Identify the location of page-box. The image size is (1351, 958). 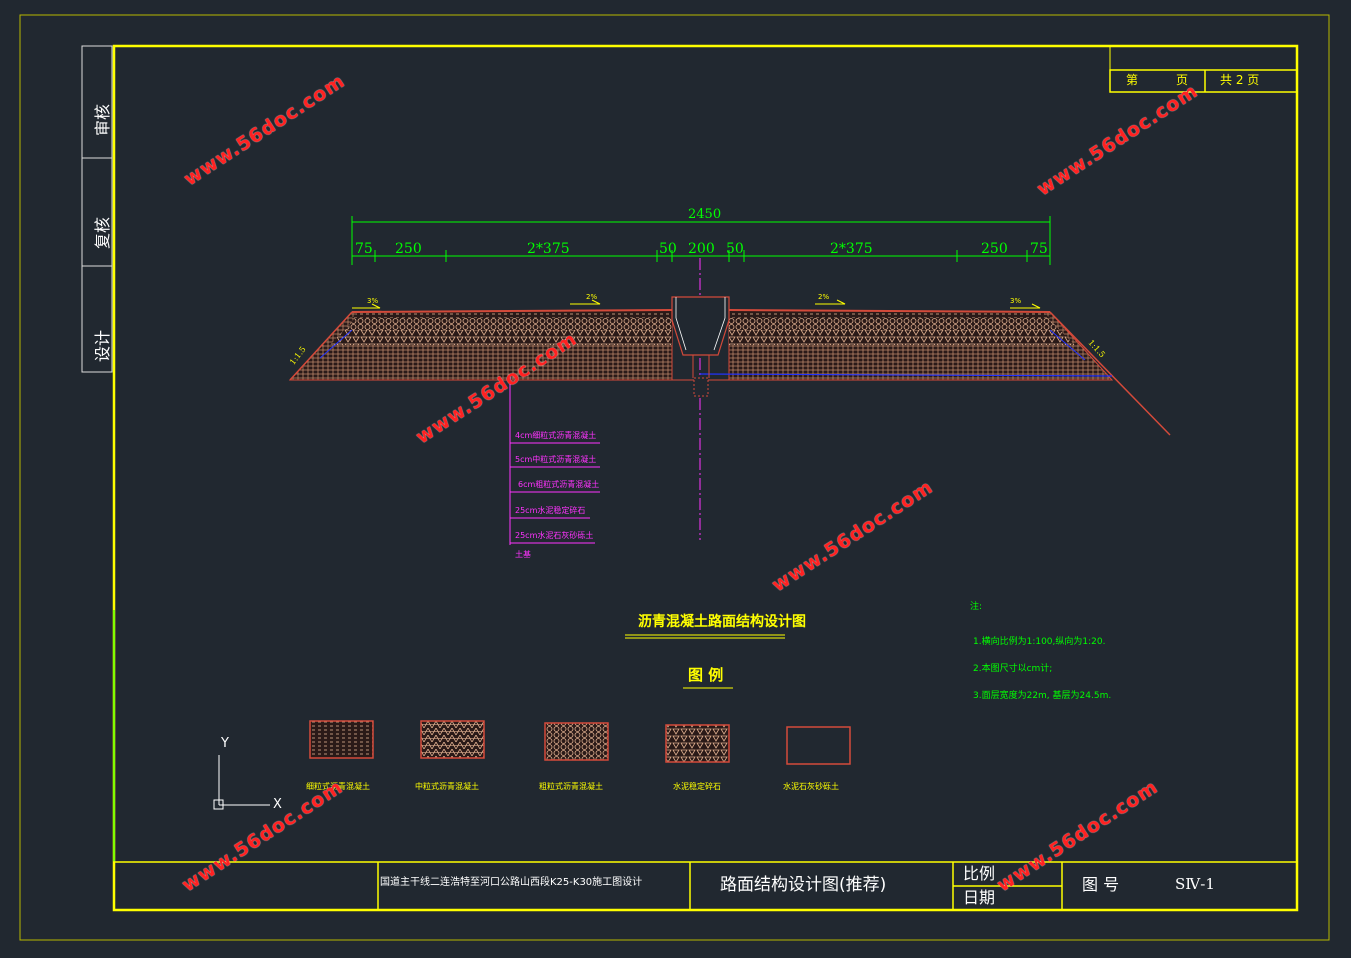
(1203, 81).